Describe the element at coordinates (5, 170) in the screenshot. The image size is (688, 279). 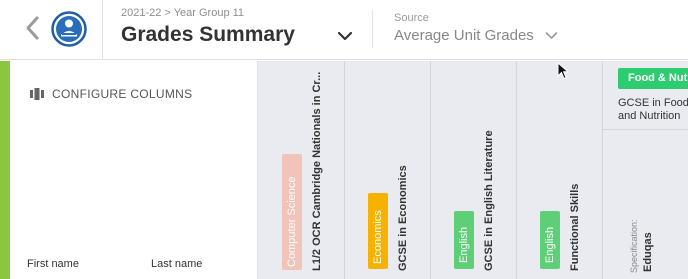
I see `selection-indicator` at that location.